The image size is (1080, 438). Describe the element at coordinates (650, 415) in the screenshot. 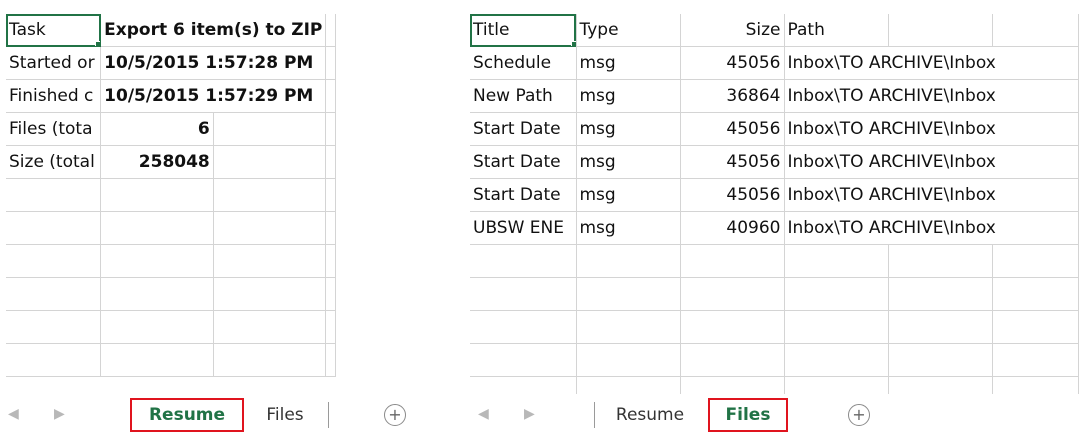

I see `tab-resume: Resume` at that location.